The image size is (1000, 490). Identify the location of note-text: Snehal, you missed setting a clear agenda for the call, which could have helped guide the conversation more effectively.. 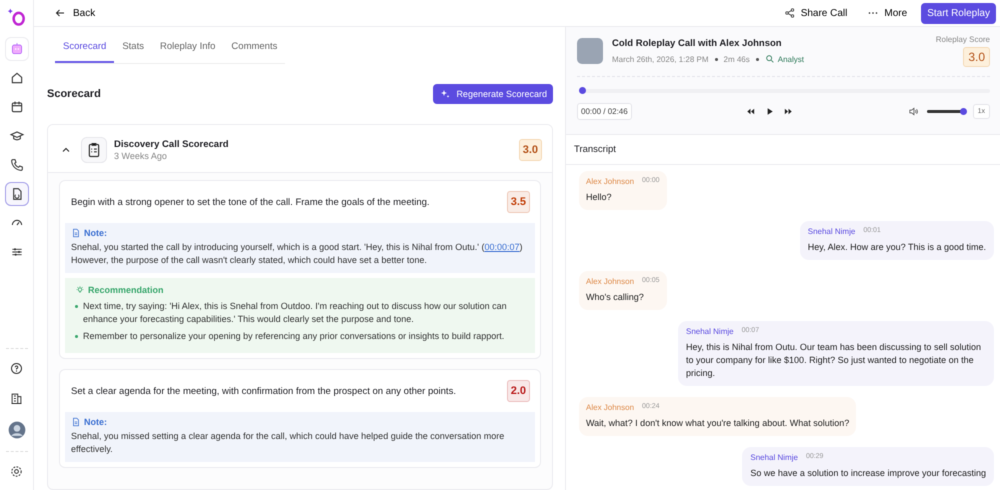
(288, 443).